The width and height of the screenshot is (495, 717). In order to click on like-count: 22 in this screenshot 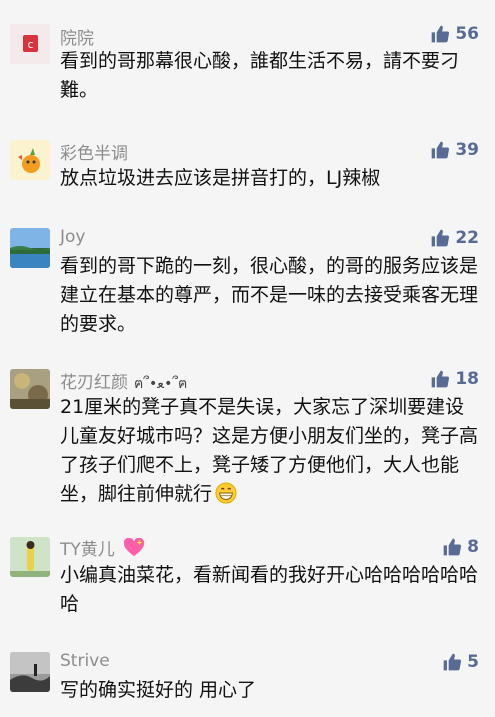, I will do `click(467, 238)`.